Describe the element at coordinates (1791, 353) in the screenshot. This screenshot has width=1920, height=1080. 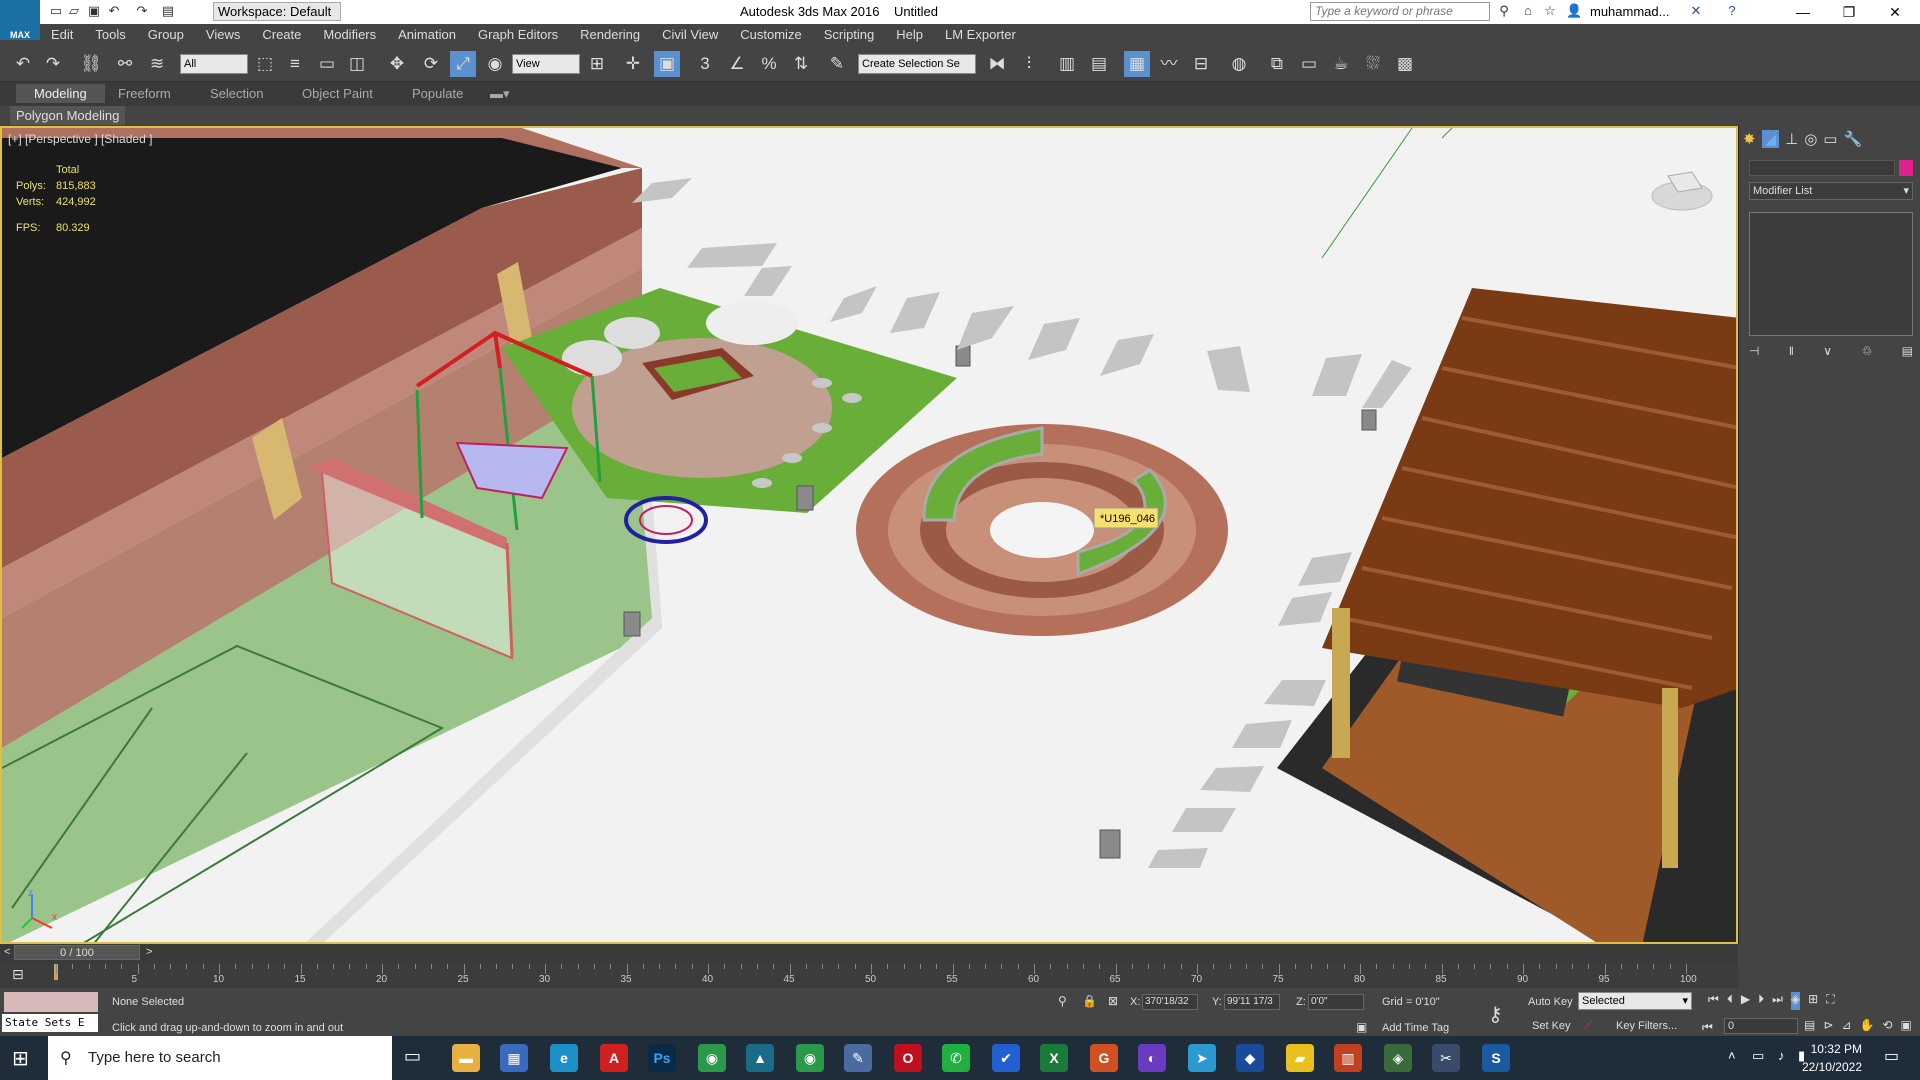
I see `show-end-result-icon: ‖` at that location.